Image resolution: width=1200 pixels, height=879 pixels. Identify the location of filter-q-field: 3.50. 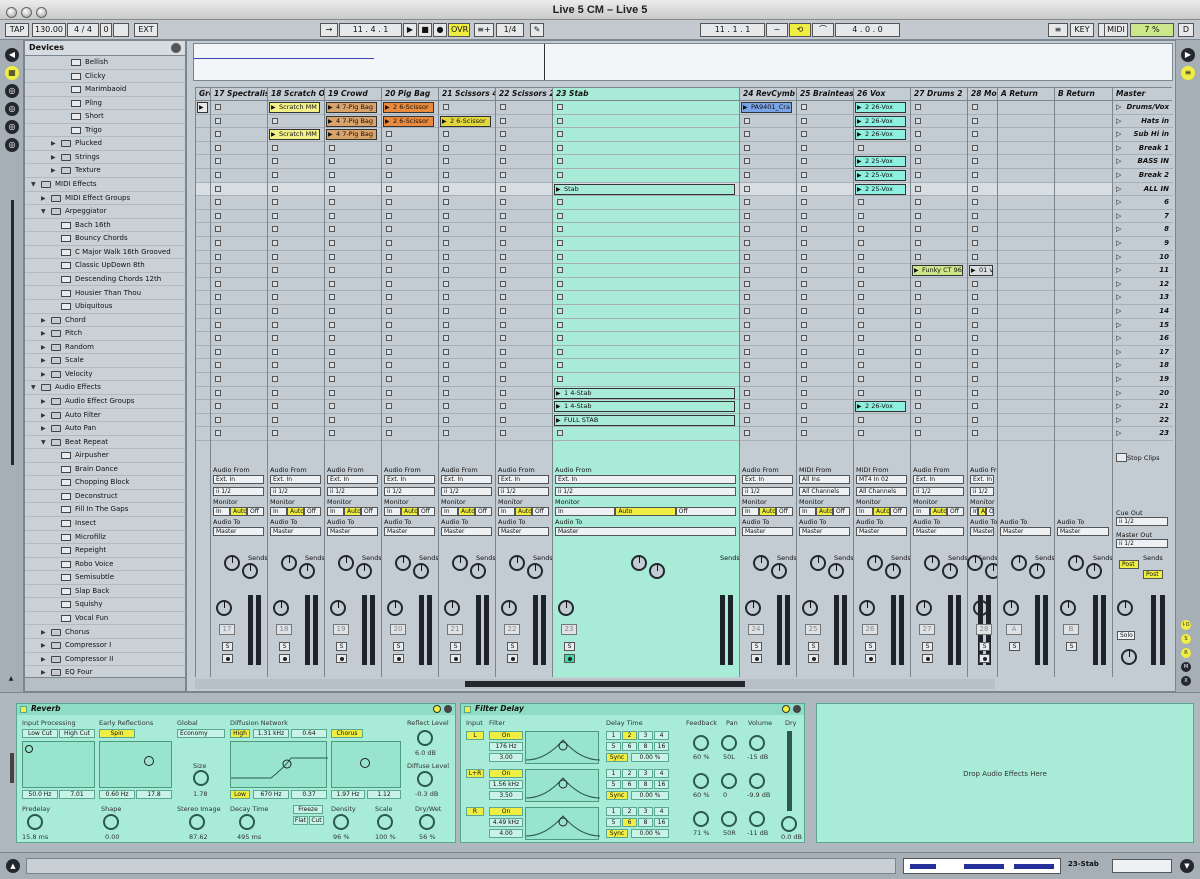
(506, 795).